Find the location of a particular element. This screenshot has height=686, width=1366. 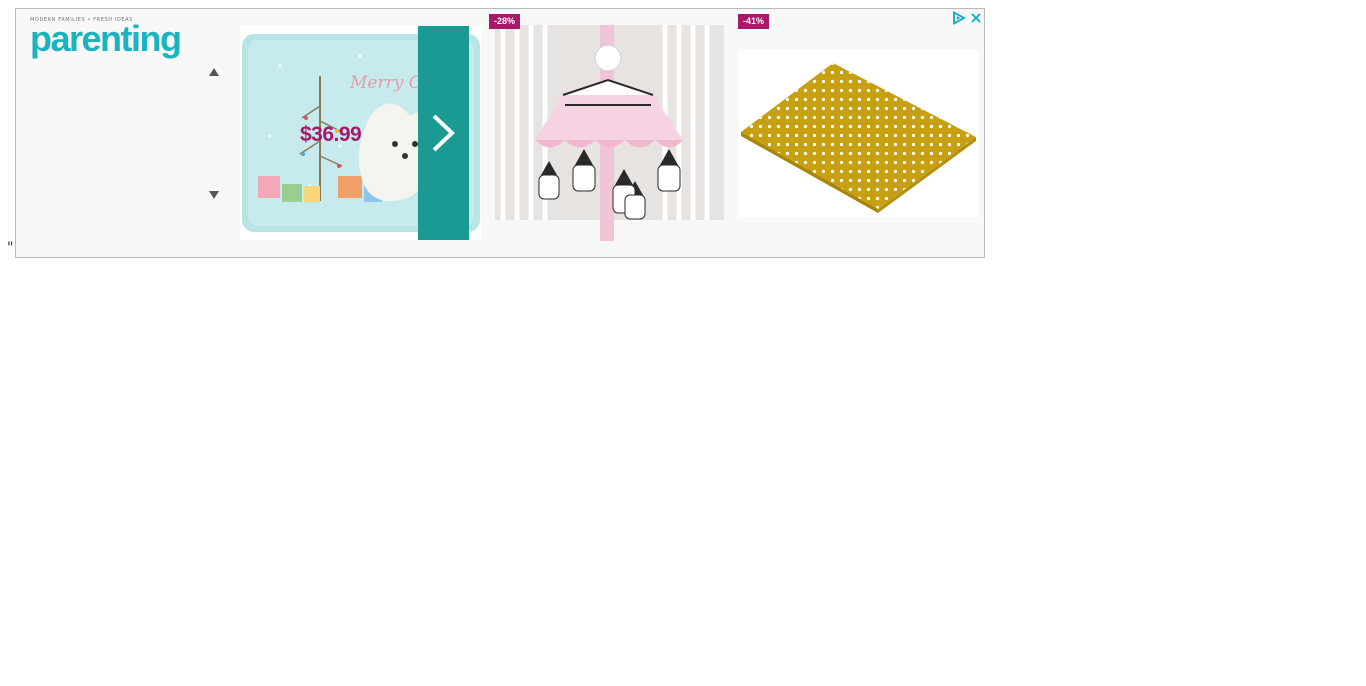

stray-quote-text: " is located at coordinates (10, 248).